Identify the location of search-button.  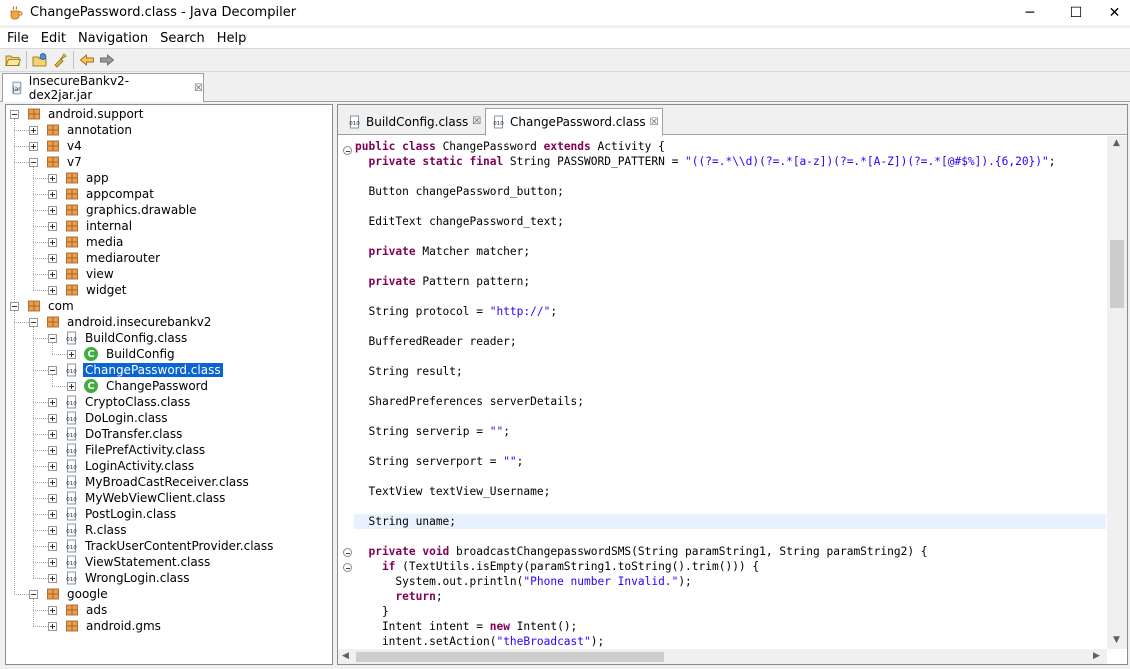
(60, 60).